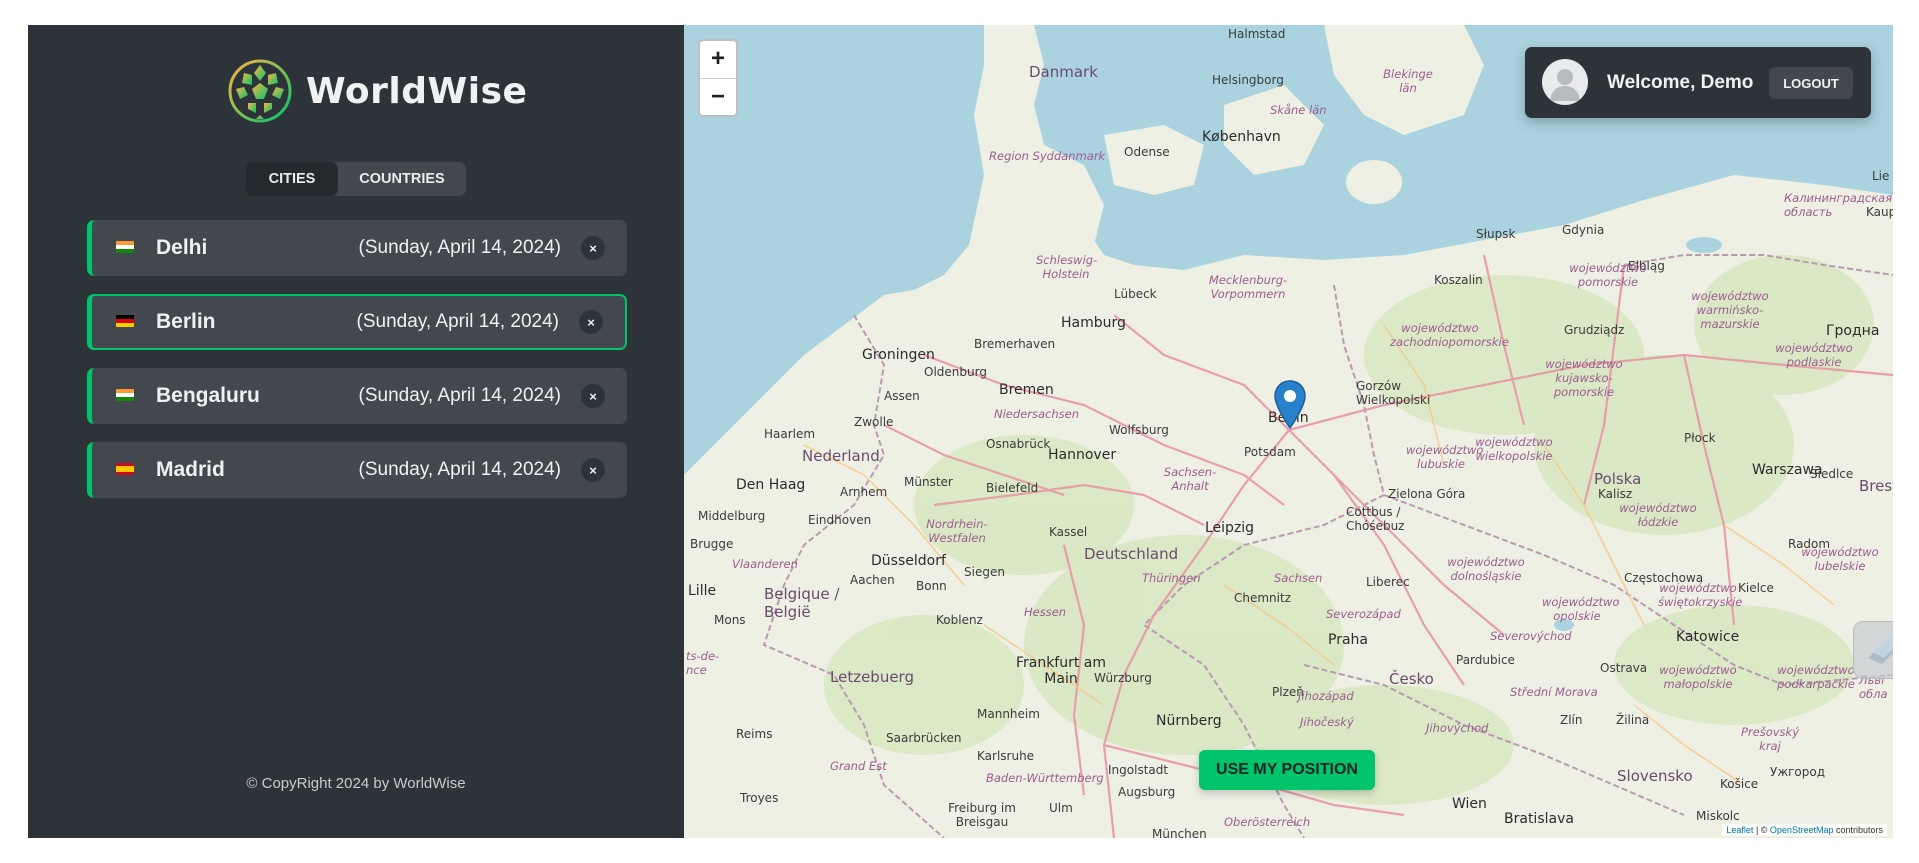  I want to click on tab-countries: Countries, so click(402, 179).